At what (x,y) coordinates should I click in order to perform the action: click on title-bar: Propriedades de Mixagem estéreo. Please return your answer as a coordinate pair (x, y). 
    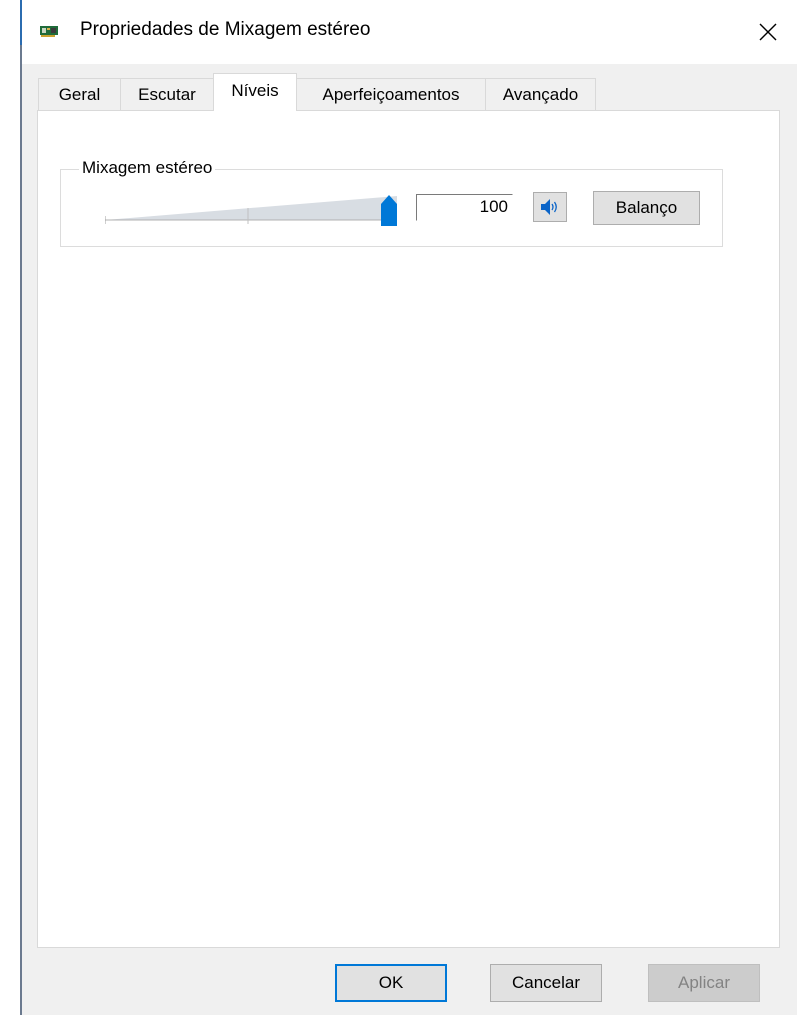
    Looking at the image, I should click on (409, 32).